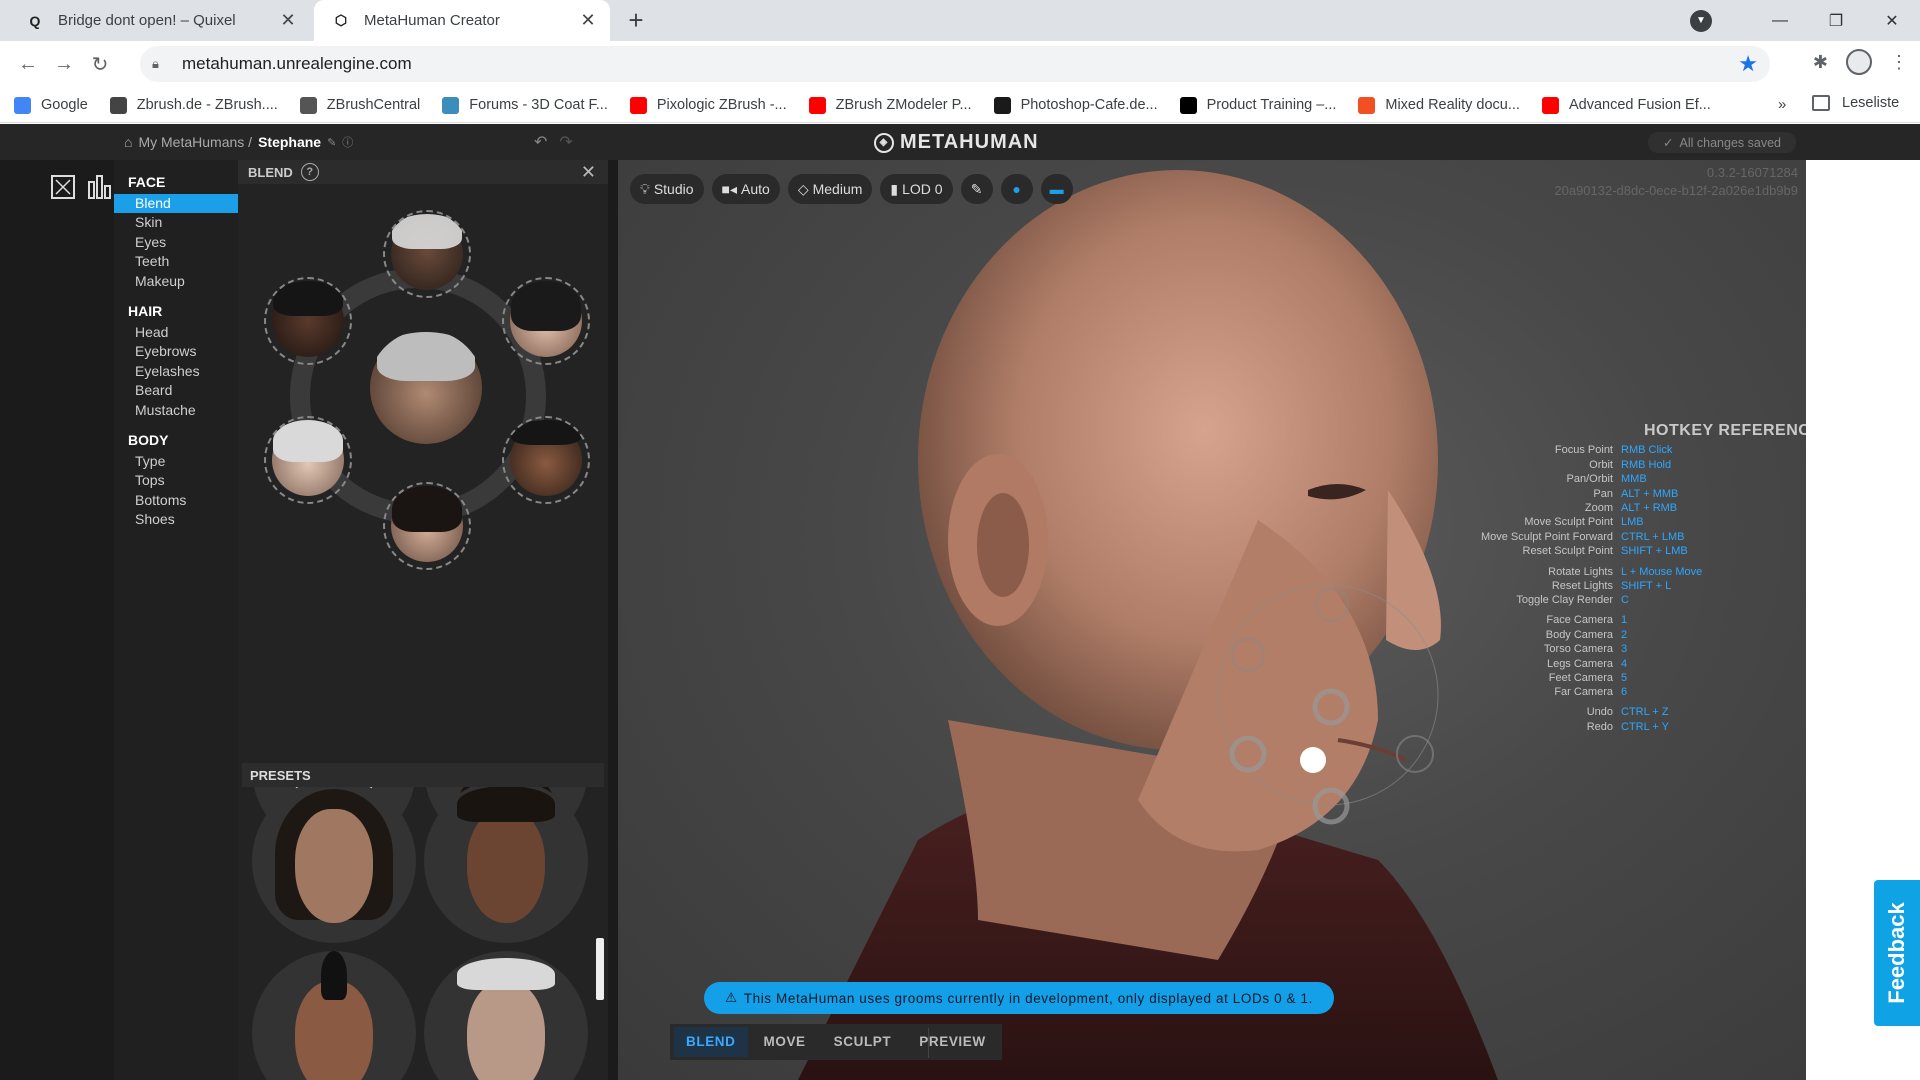  Describe the element at coordinates (1780, 21) in the screenshot. I see `minimize-button: —` at that location.